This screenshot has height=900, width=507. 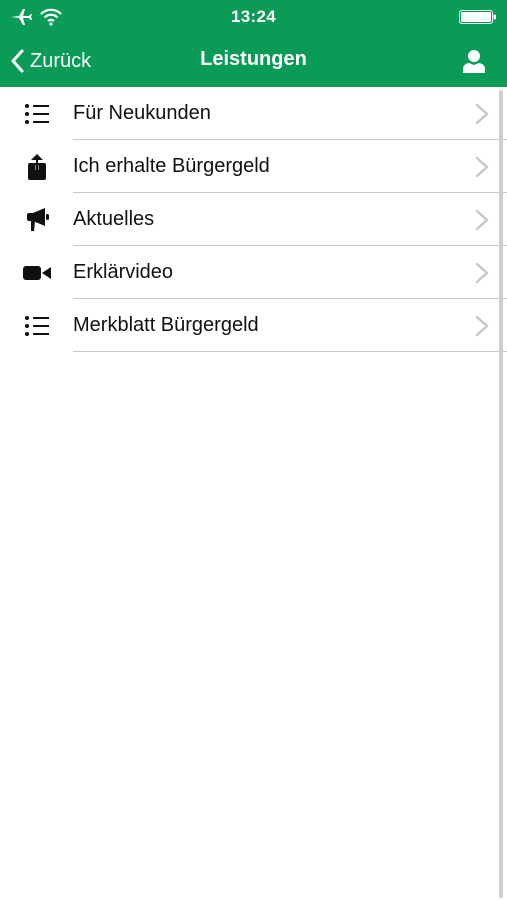 I want to click on menu-item-merkblatt-buergergeld: Merkblatt Bürgergeld, so click(x=253, y=325).